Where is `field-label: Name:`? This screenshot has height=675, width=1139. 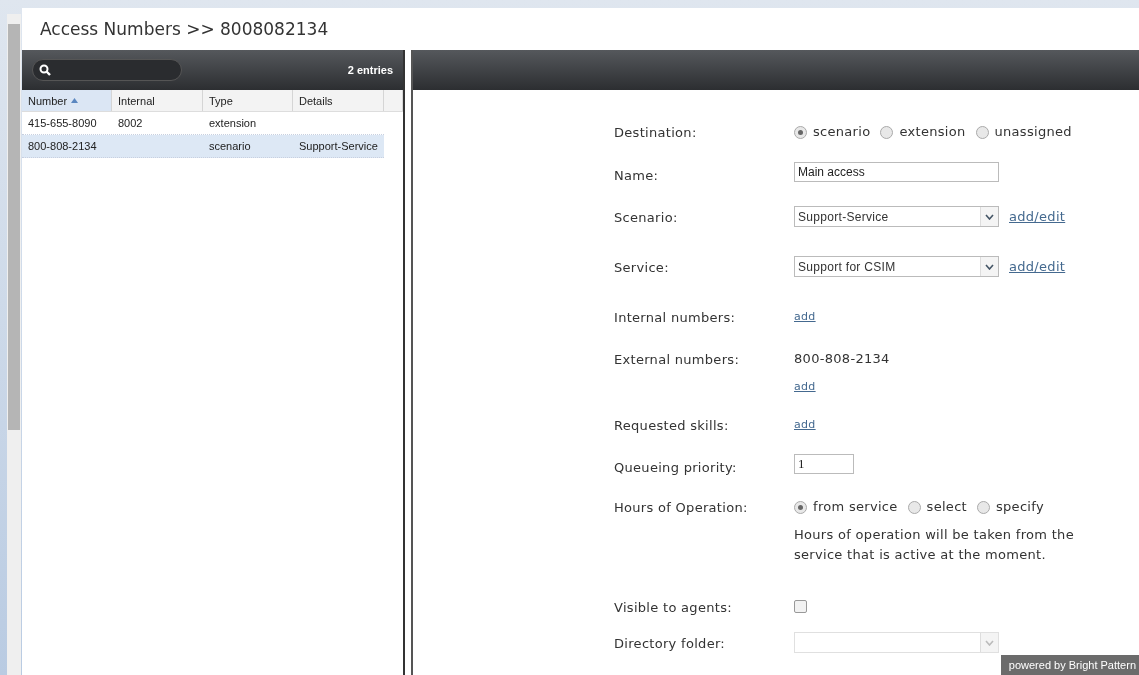 field-label: Name: is located at coordinates (637, 176).